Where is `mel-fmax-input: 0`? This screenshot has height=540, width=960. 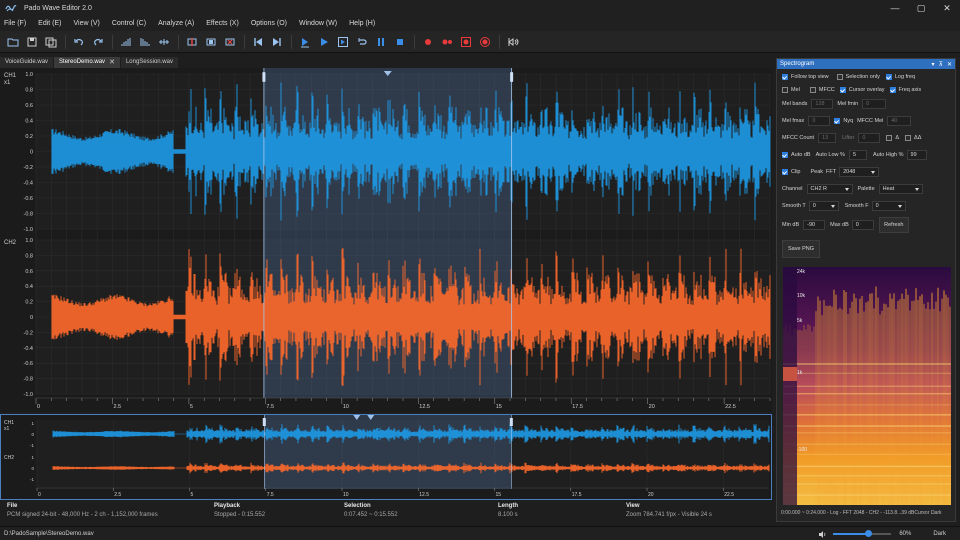 mel-fmax-input: 0 is located at coordinates (819, 121).